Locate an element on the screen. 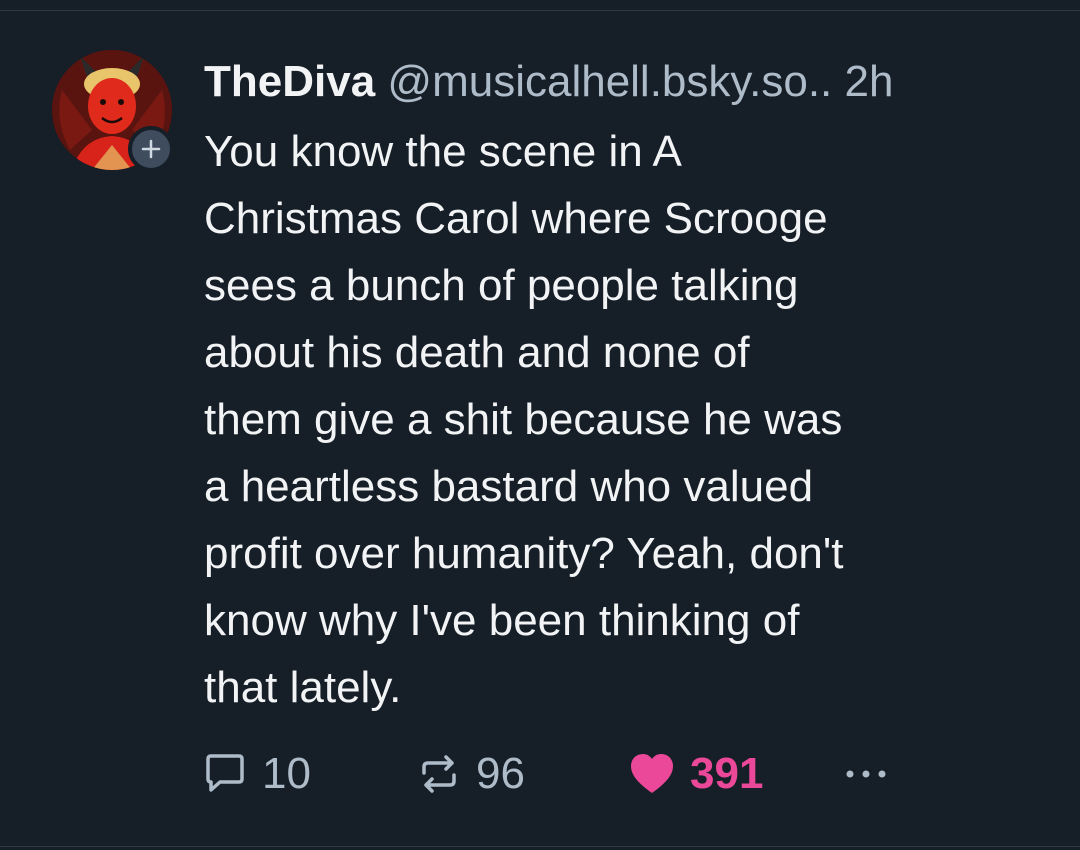 This screenshot has width=1080, height=850. top-divider is located at coordinates (540, 5).